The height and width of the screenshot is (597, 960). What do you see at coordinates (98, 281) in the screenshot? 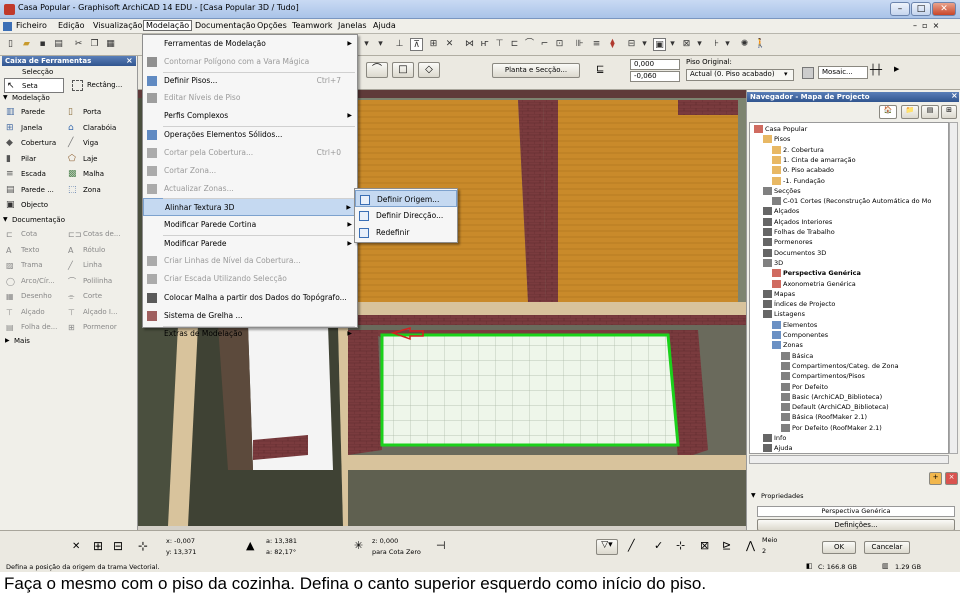
I see `tool-polilinha: ⌒ Polilinha` at bounding box center [98, 281].